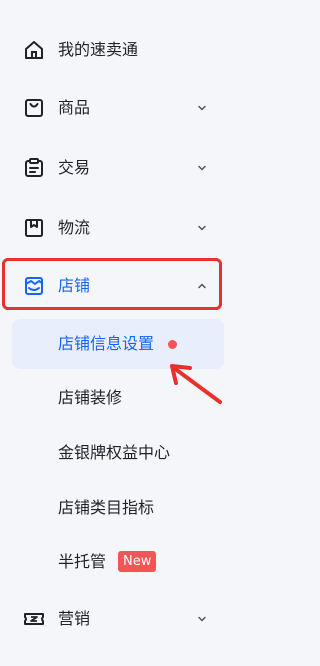  Describe the element at coordinates (114, 452) in the screenshot. I see `submenu-item-label: 金银牌权益中心` at that location.